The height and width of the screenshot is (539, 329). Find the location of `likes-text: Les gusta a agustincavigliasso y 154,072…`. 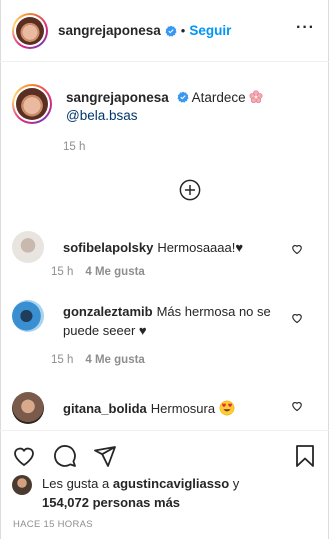

likes-text: Les gusta a agustincavigliasso y 154,072… is located at coordinates (140, 493).